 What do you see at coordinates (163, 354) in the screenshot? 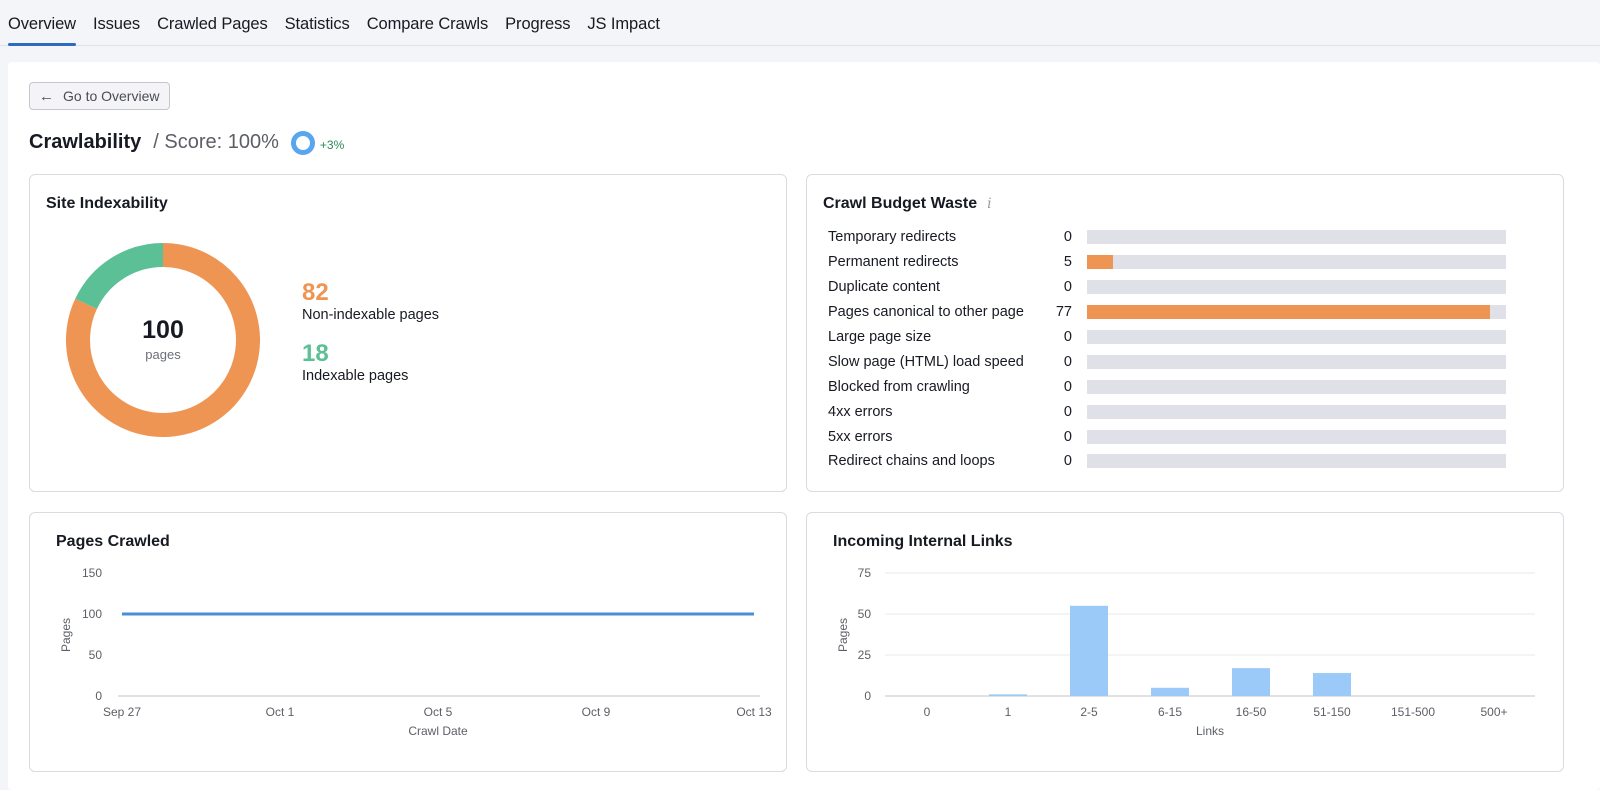
I see `total-pages-label: pages` at bounding box center [163, 354].